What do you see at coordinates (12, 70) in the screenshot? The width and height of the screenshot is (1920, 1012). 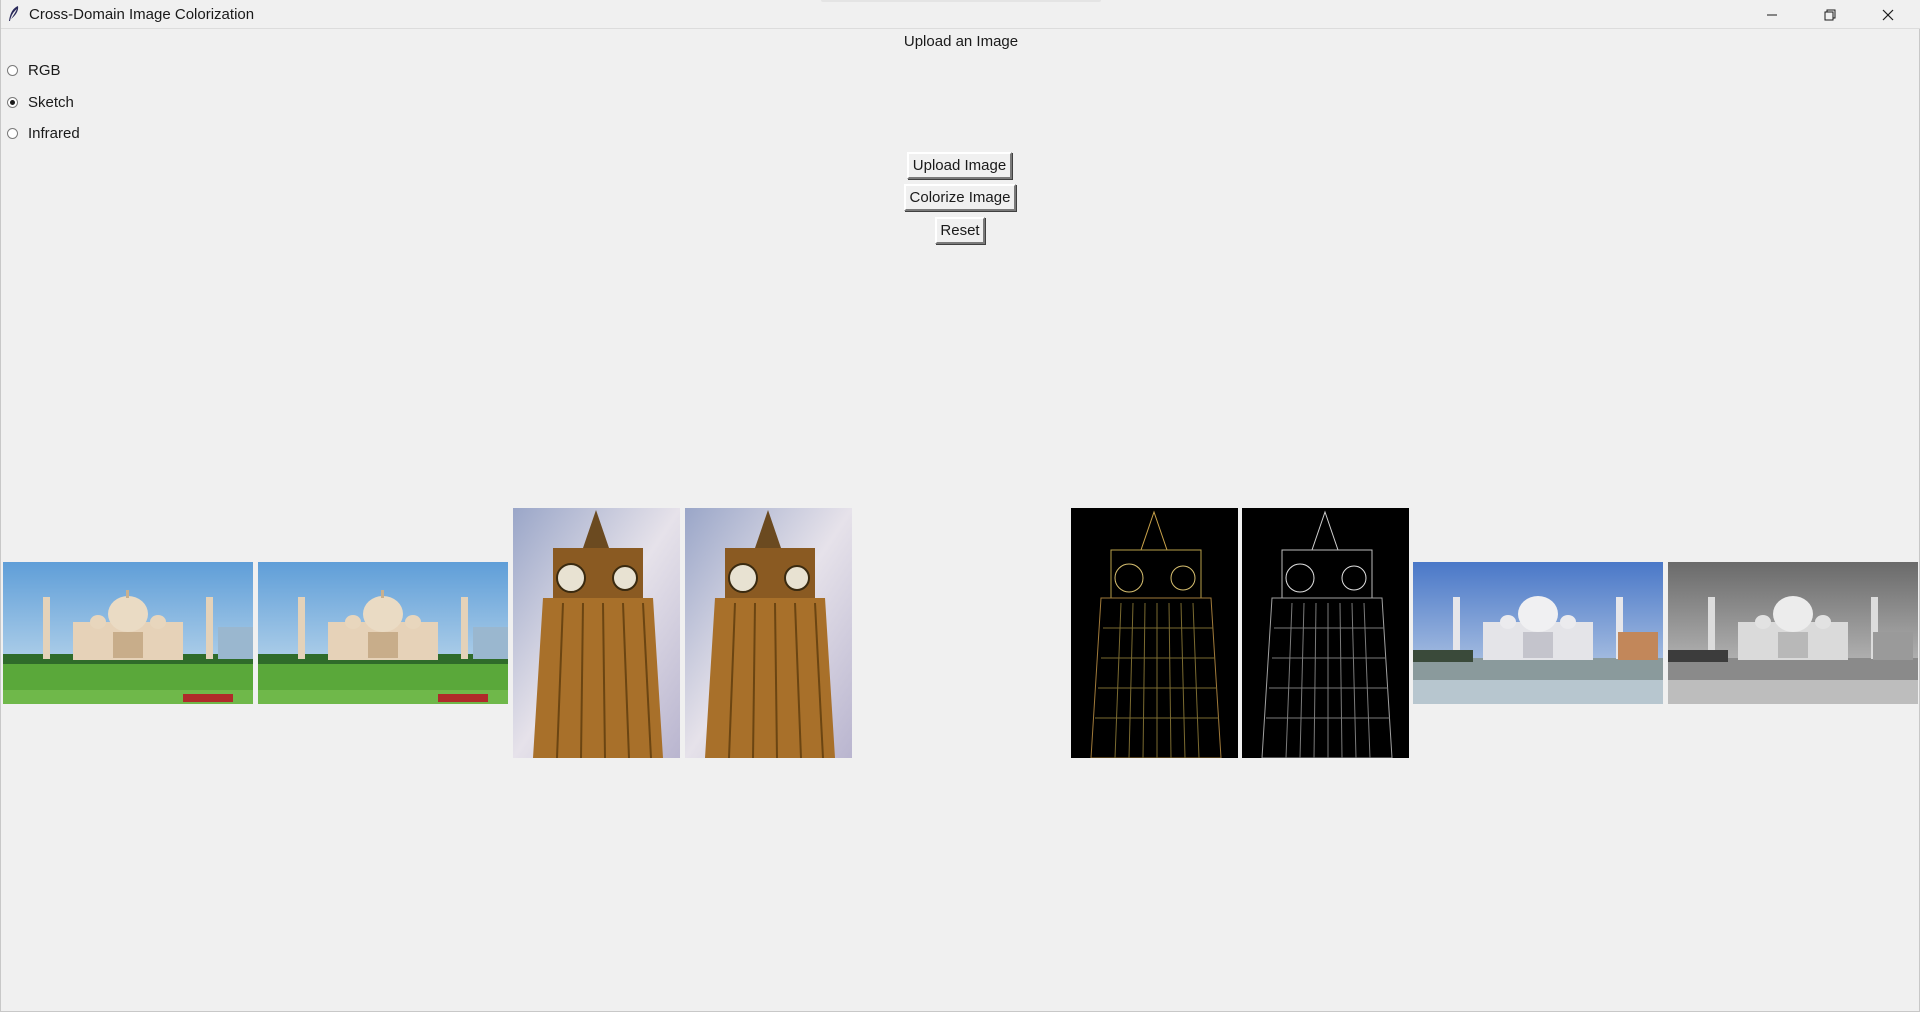 I see `radio-button-rgb` at bounding box center [12, 70].